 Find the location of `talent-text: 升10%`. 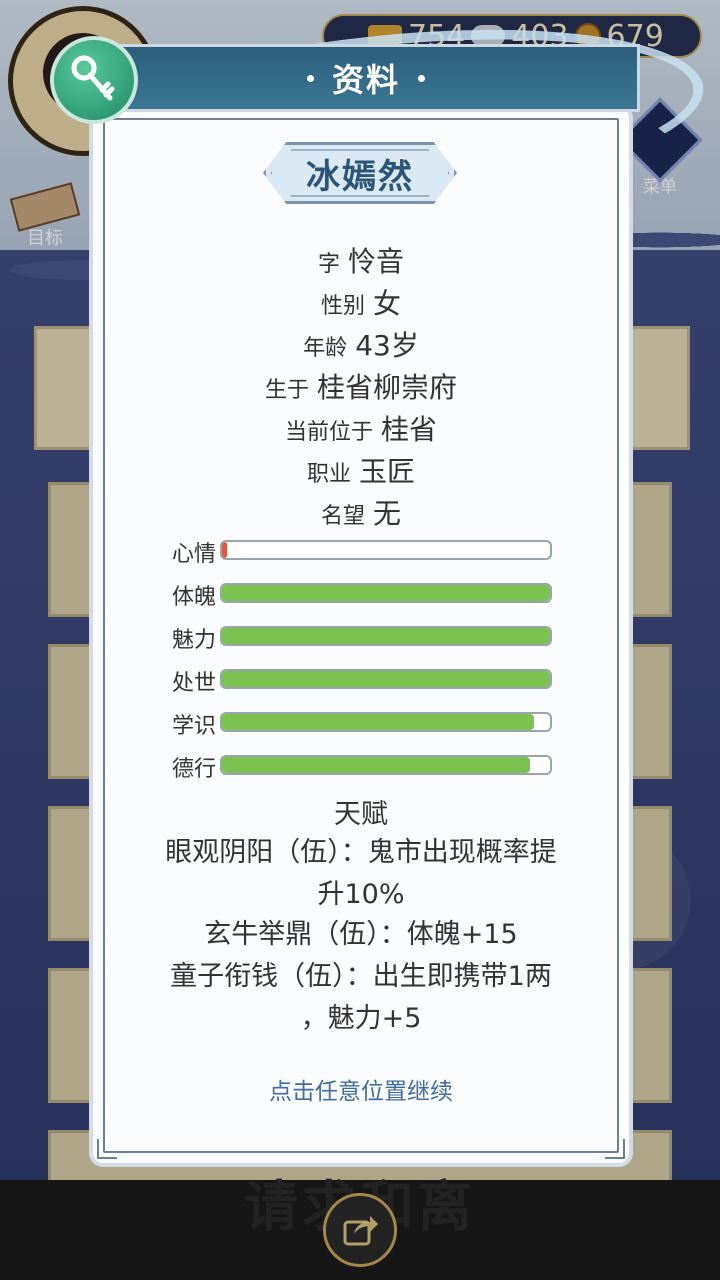

talent-text: 升10% is located at coordinates (361, 894).